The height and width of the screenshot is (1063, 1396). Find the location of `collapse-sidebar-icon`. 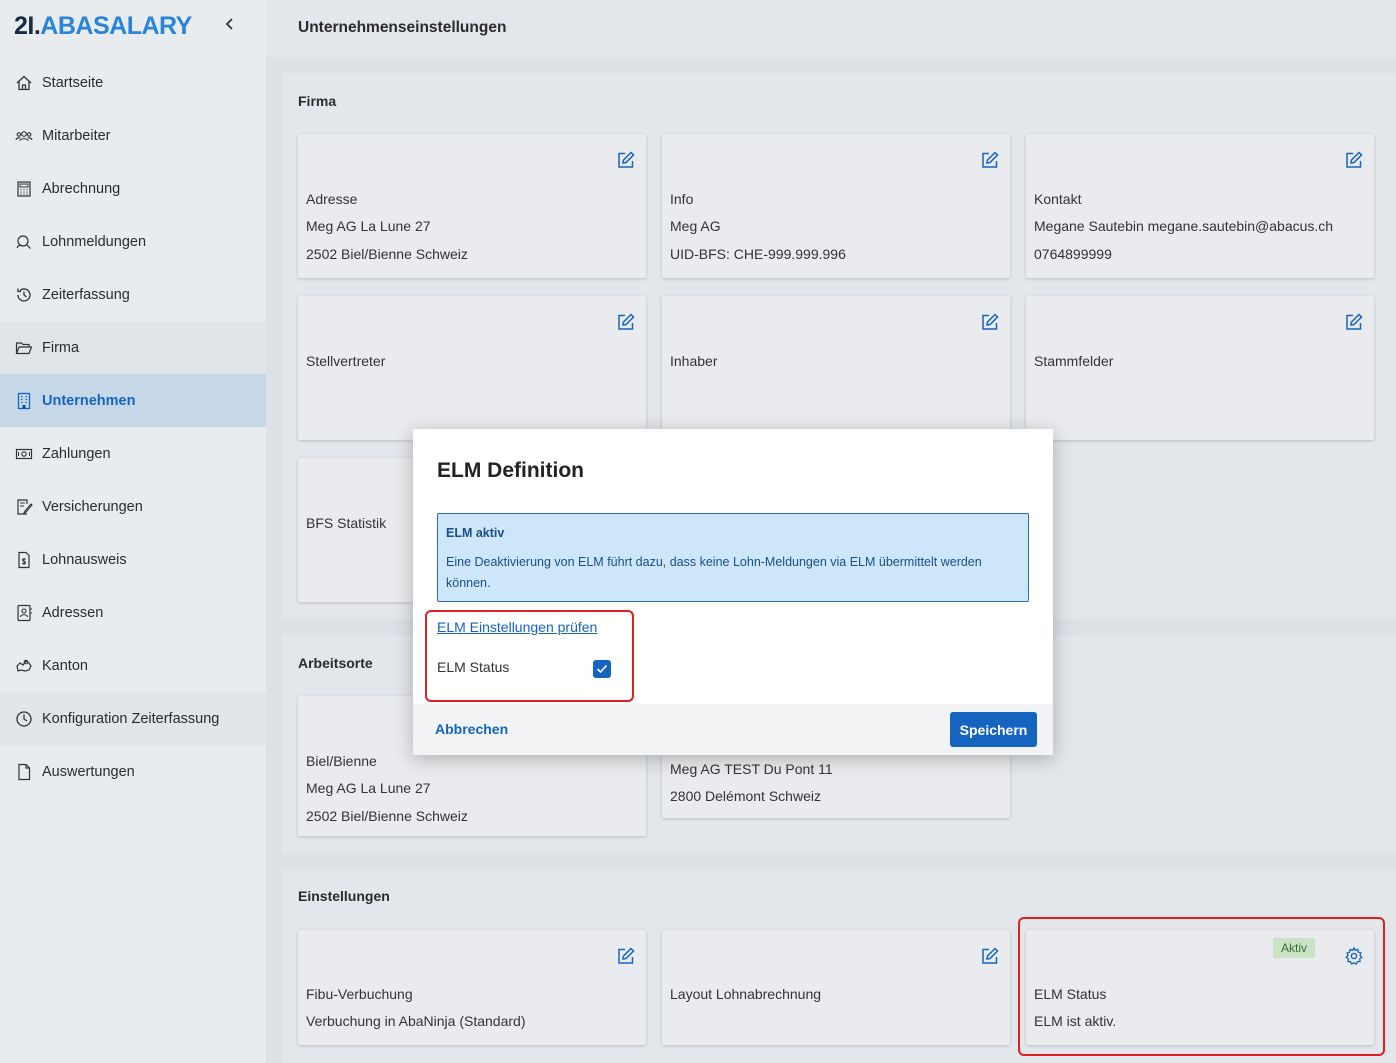

collapse-sidebar-icon is located at coordinates (230, 25).